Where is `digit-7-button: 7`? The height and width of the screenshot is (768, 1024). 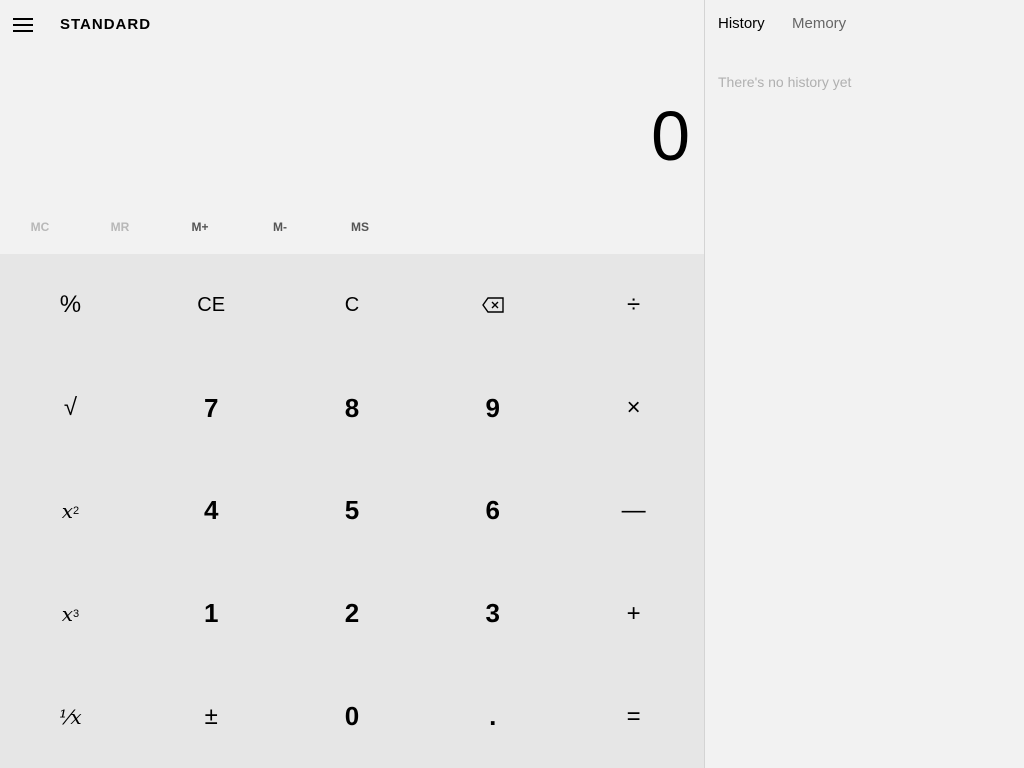 digit-7-button: 7 is located at coordinates (211, 408).